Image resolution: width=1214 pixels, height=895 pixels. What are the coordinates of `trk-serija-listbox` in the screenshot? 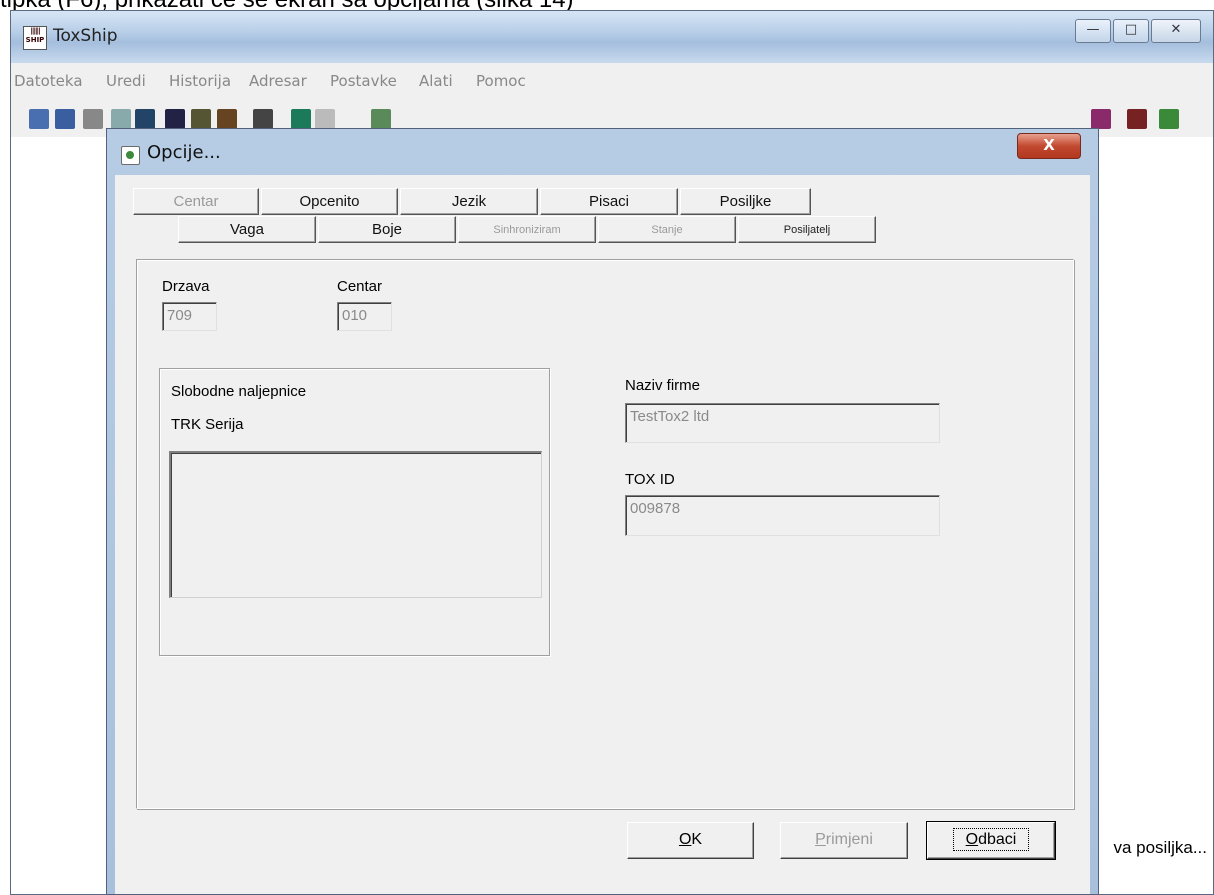 It's located at (355, 524).